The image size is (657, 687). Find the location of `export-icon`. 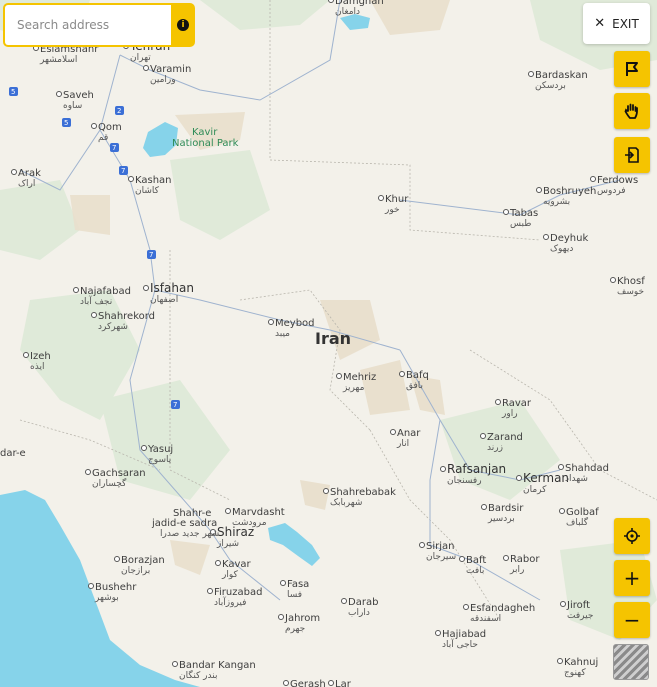

export-icon is located at coordinates (632, 155).